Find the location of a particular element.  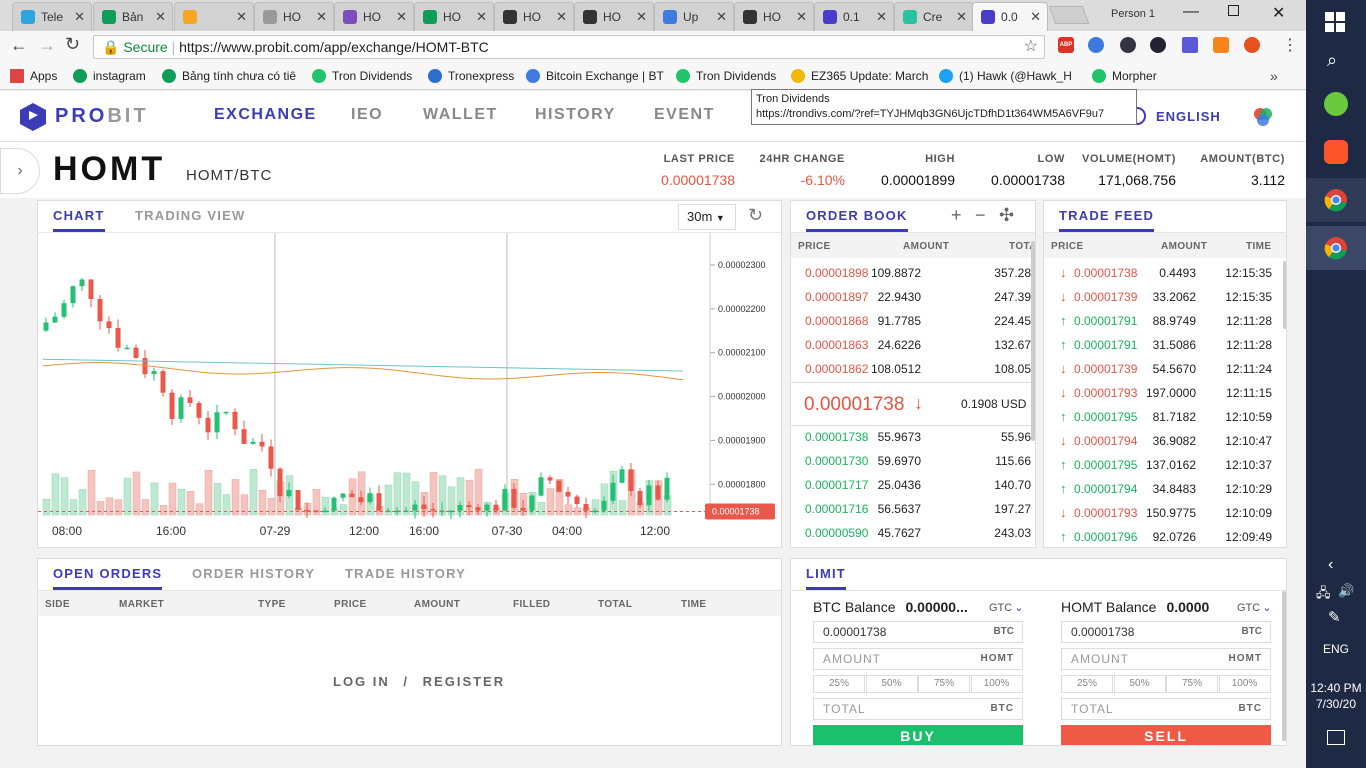

nav-event: EVENT is located at coordinates (684, 115).